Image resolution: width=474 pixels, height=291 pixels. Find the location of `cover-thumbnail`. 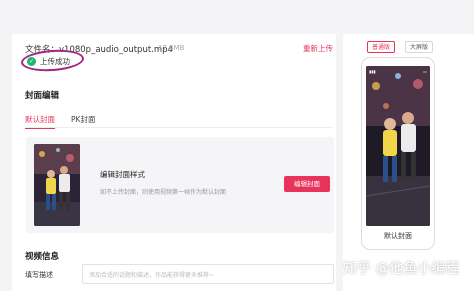

cover-thumbnail is located at coordinates (57, 185).